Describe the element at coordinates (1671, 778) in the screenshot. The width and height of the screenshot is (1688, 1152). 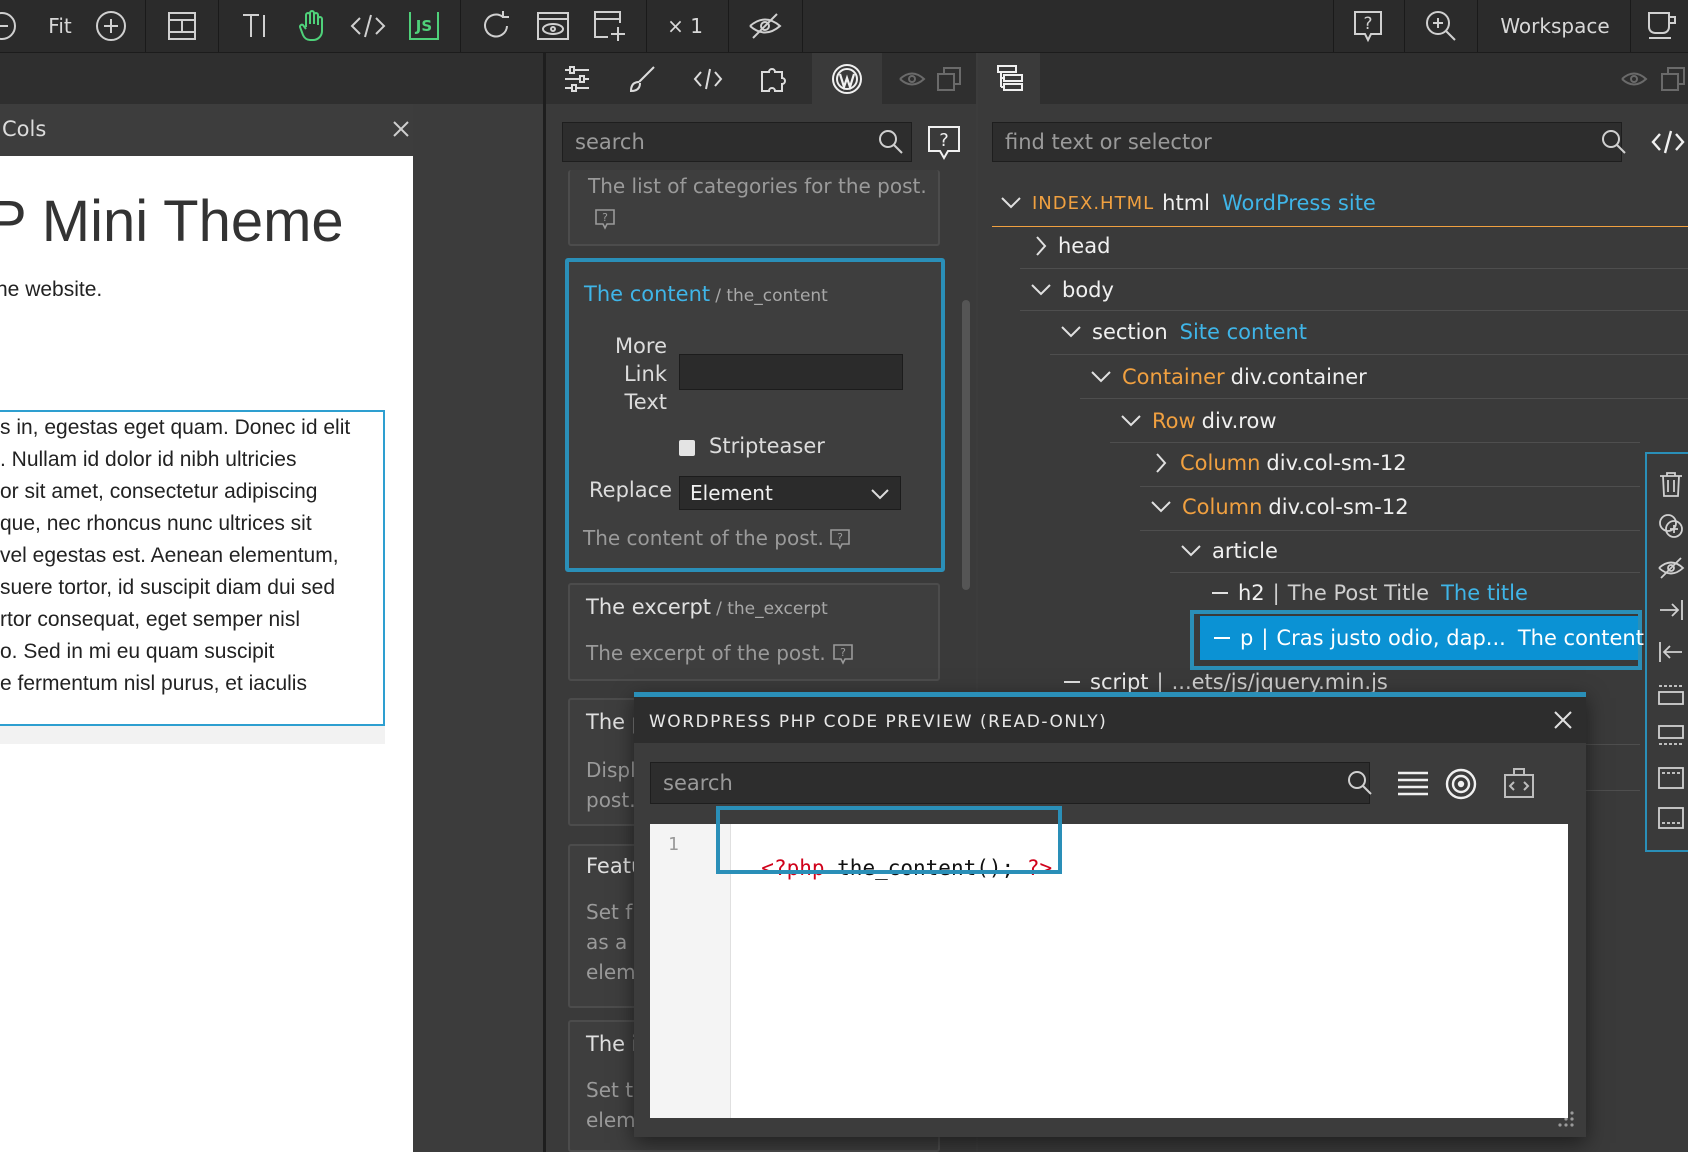
I see `insert-inside-top-icon` at that location.